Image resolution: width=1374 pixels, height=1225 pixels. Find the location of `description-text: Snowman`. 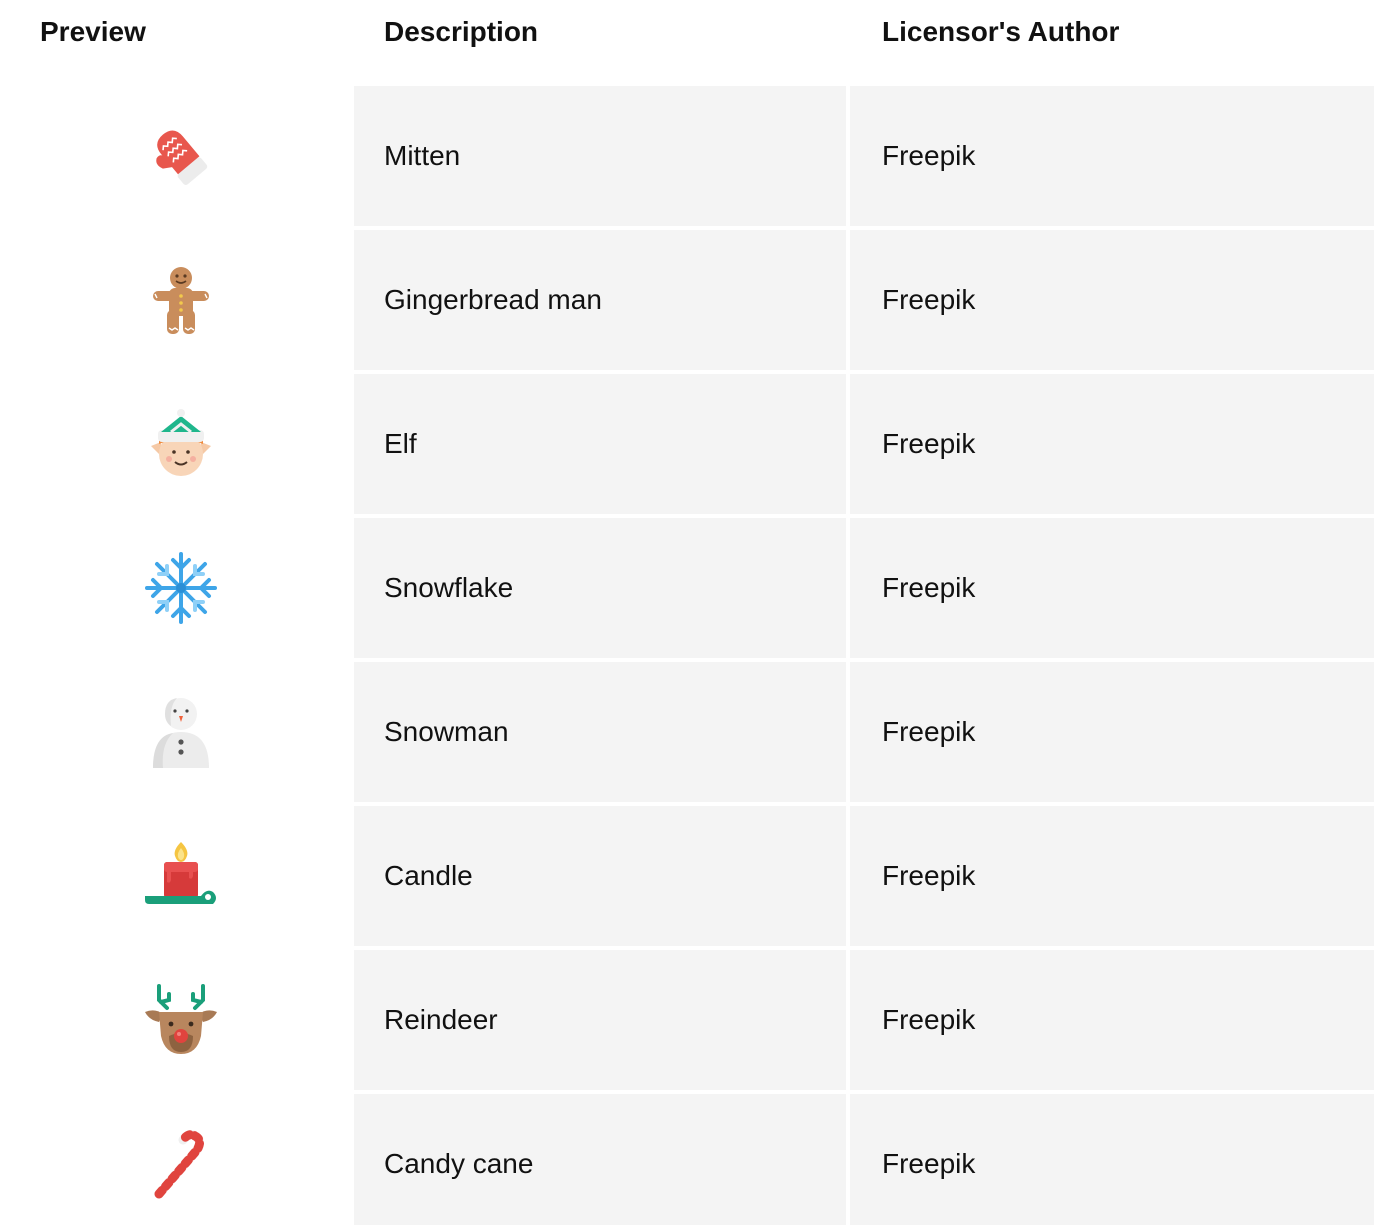

description-text: Snowman is located at coordinates (446, 731).